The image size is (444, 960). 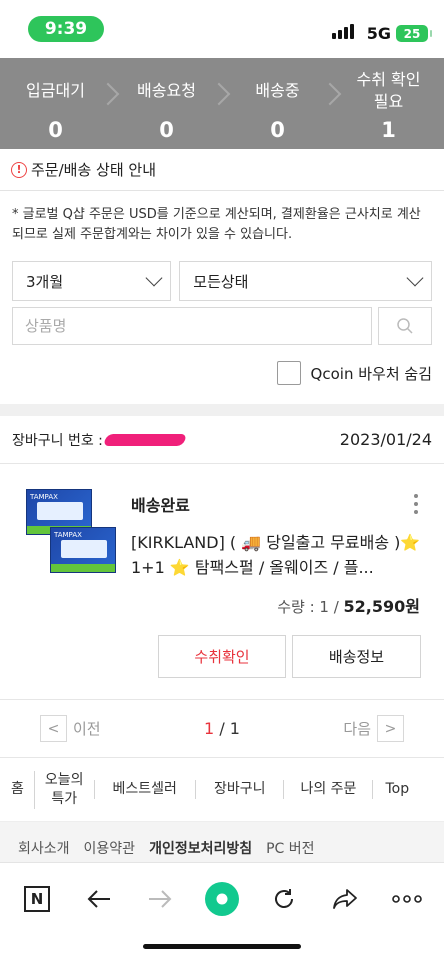 What do you see at coordinates (166, 103) in the screenshot?
I see `step-shipping-requested: 배송요청 0` at bounding box center [166, 103].